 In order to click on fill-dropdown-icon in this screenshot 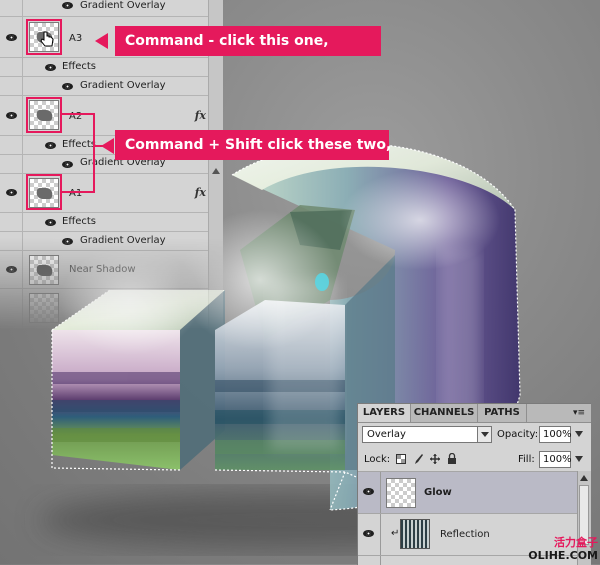, I will do `click(579, 459)`.